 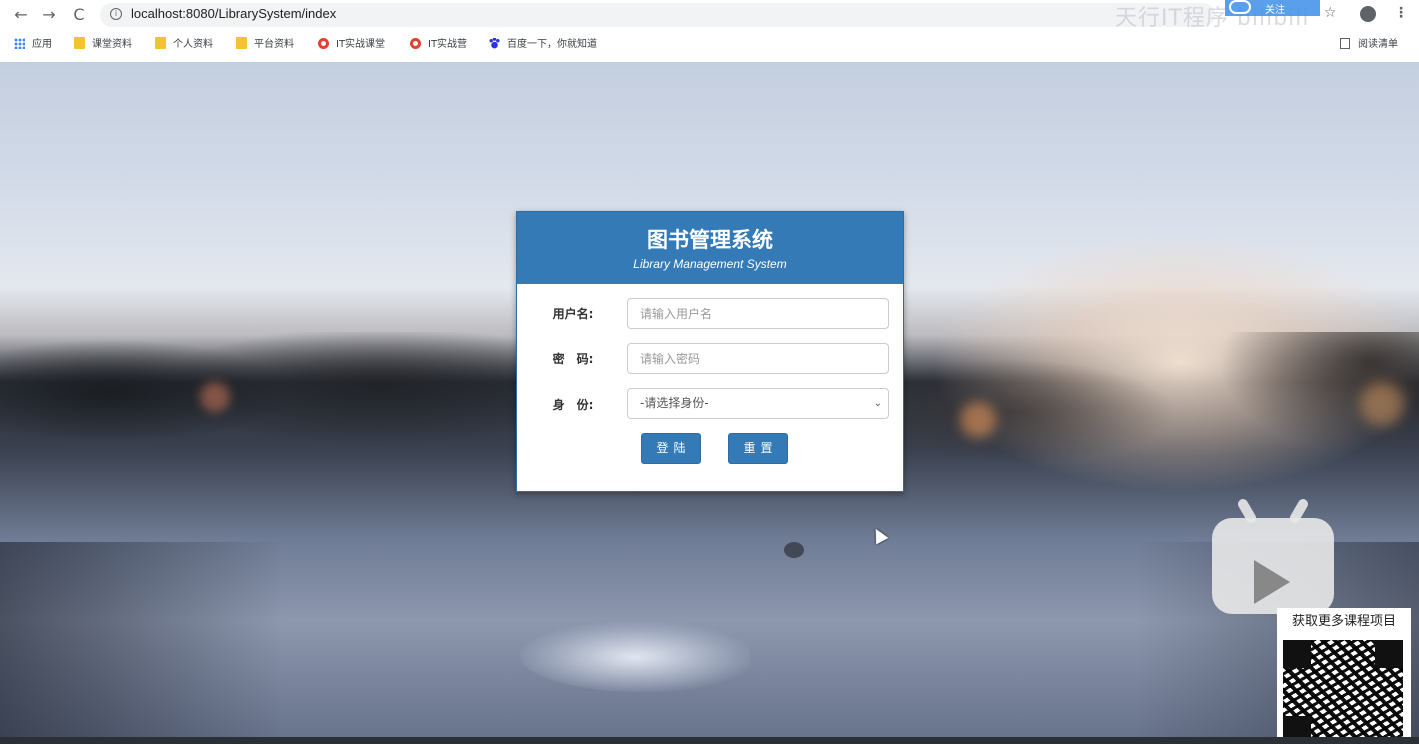 I want to click on chevron-down-icon: ⌄, so click(x=877, y=403).